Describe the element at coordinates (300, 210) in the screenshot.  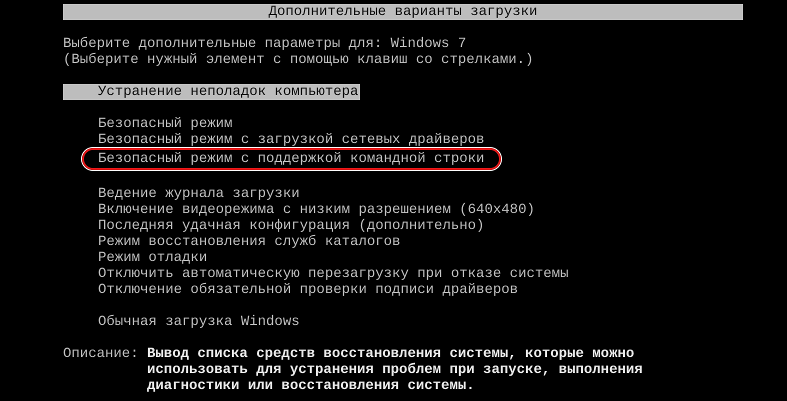
I see `boot-menu-item: Включение видеорежима с низким разрешением (640x480)` at that location.